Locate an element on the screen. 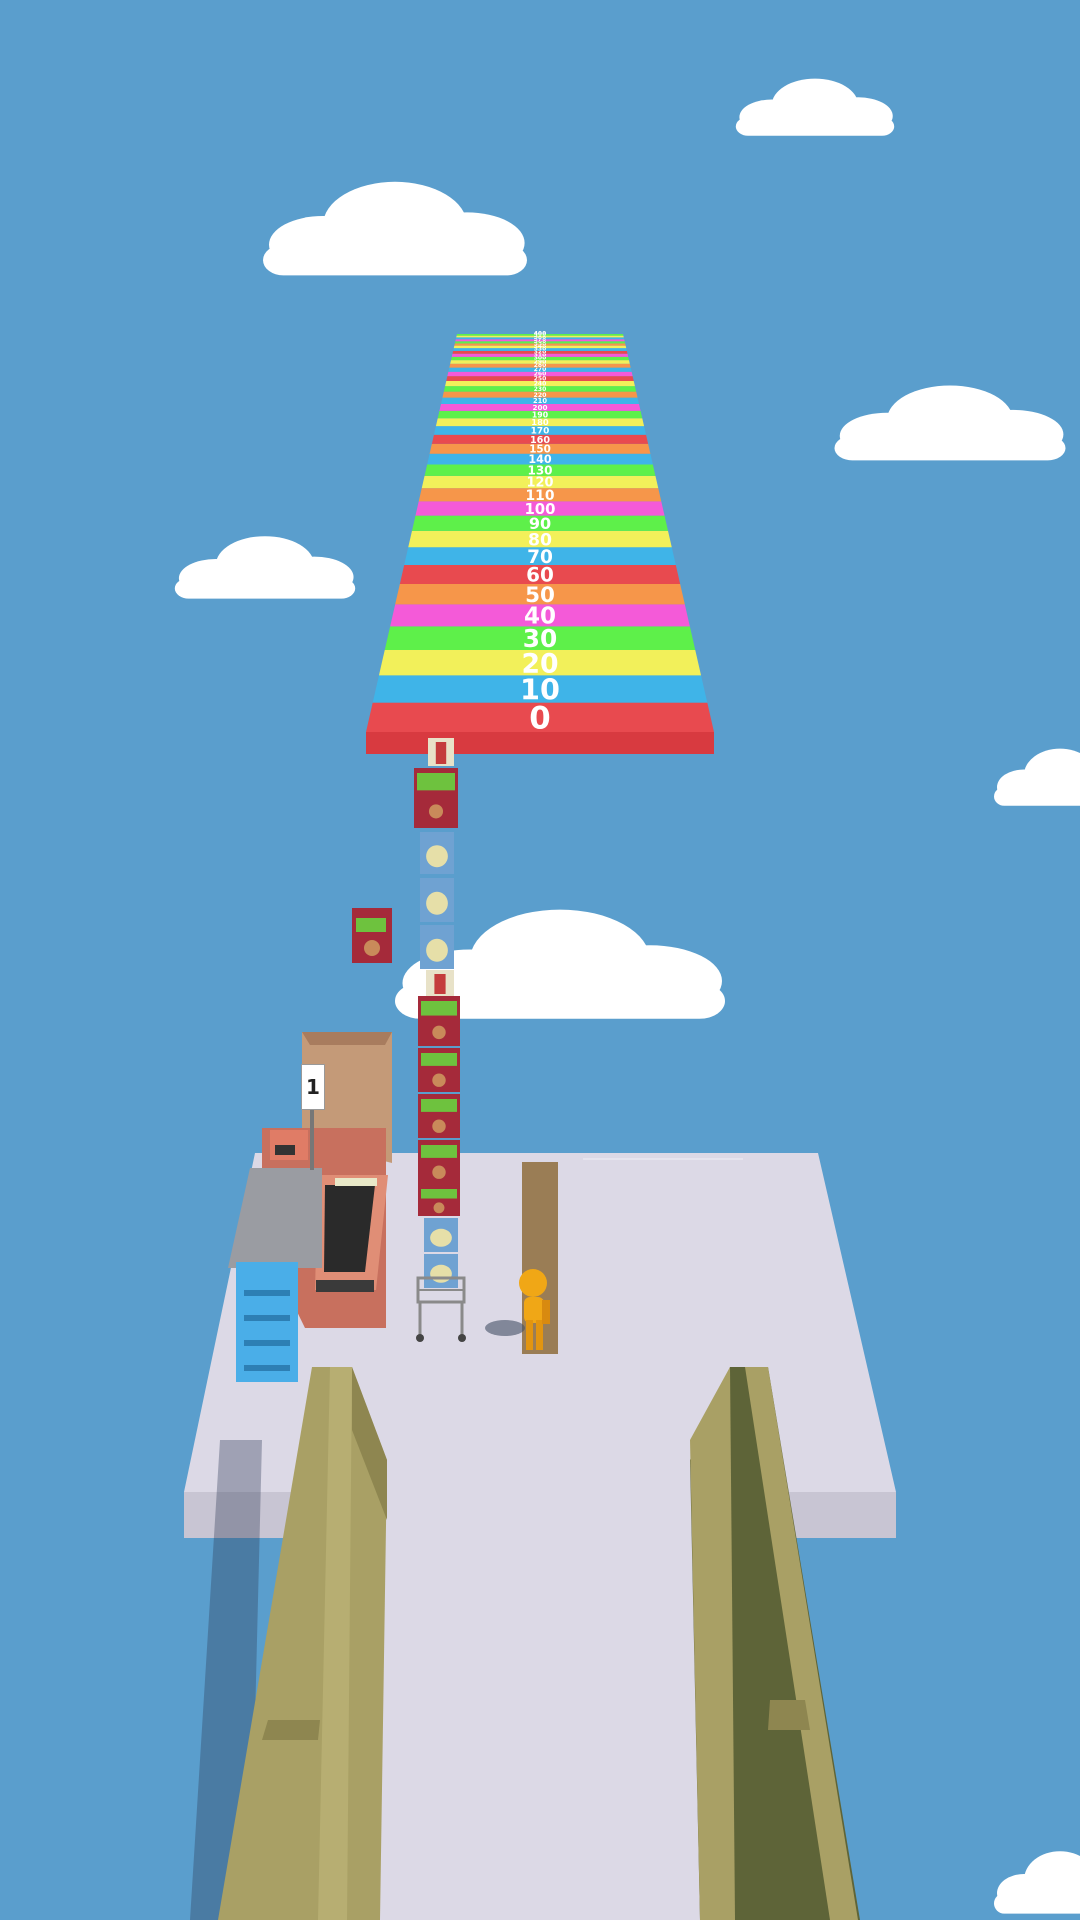 The height and width of the screenshot is (1920, 1080). product-stack is located at coordinates (437, 1013).